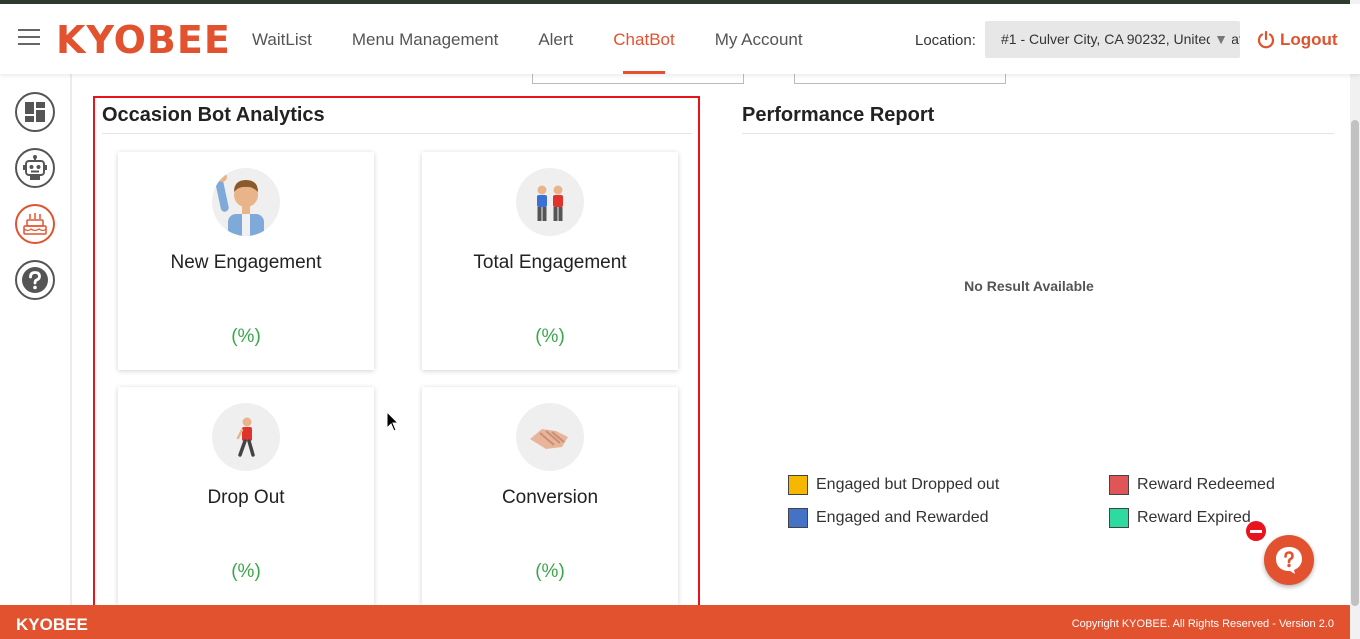 The height and width of the screenshot is (639, 1360). What do you see at coordinates (282, 39) in the screenshot?
I see `nav-waitlist: WaitList` at bounding box center [282, 39].